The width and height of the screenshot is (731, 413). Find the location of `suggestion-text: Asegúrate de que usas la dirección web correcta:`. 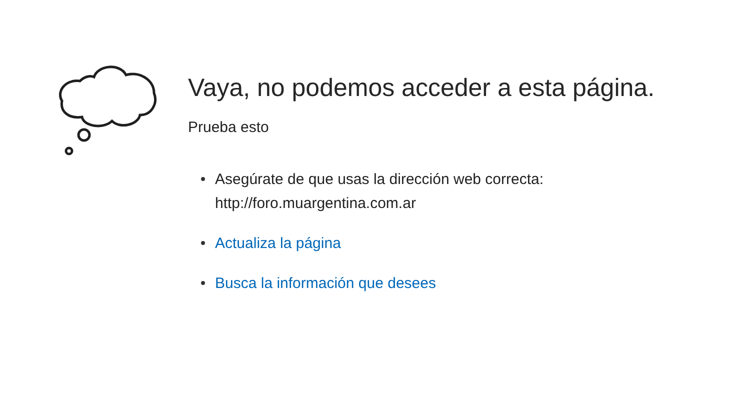

suggestion-text: Asegúrate de que usas la dirección web correcta: is located at coordinates (379, 180).